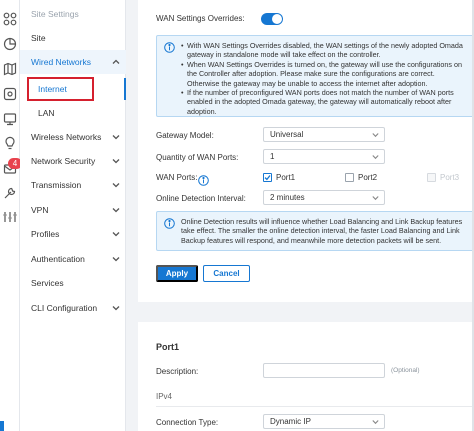 This screenshot has height=431, width=474. I want to click on wan-port3-label: Port3, so click(450, 177).